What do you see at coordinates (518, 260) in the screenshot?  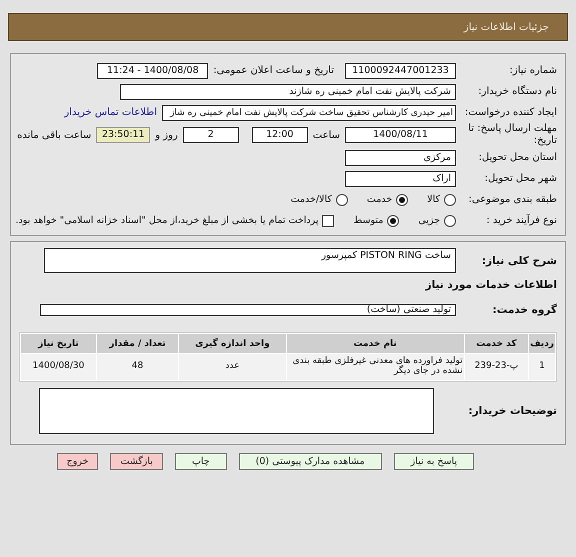 I see `field-label: شرح کلی نیاز:` at bounding box center [518, 260].